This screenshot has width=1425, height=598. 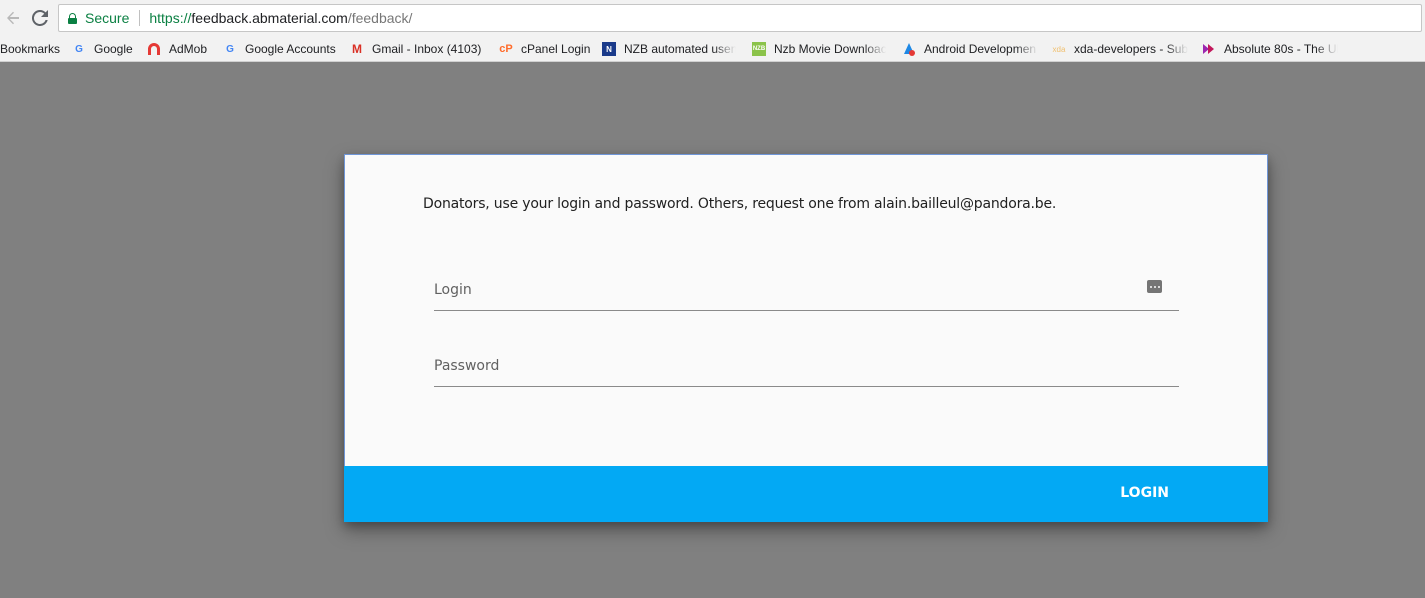 I want to click on login-input, so click(x=784, y=290).